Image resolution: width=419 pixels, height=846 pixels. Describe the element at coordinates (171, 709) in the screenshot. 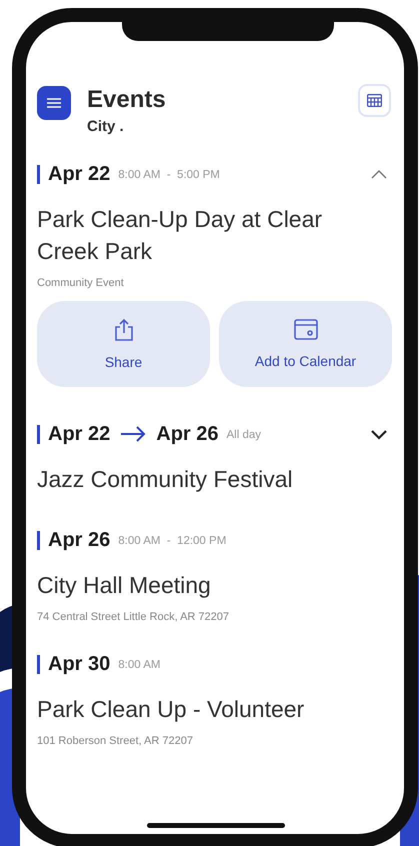

I see `event-title: Park Clean Up - Volunteer` at that location.